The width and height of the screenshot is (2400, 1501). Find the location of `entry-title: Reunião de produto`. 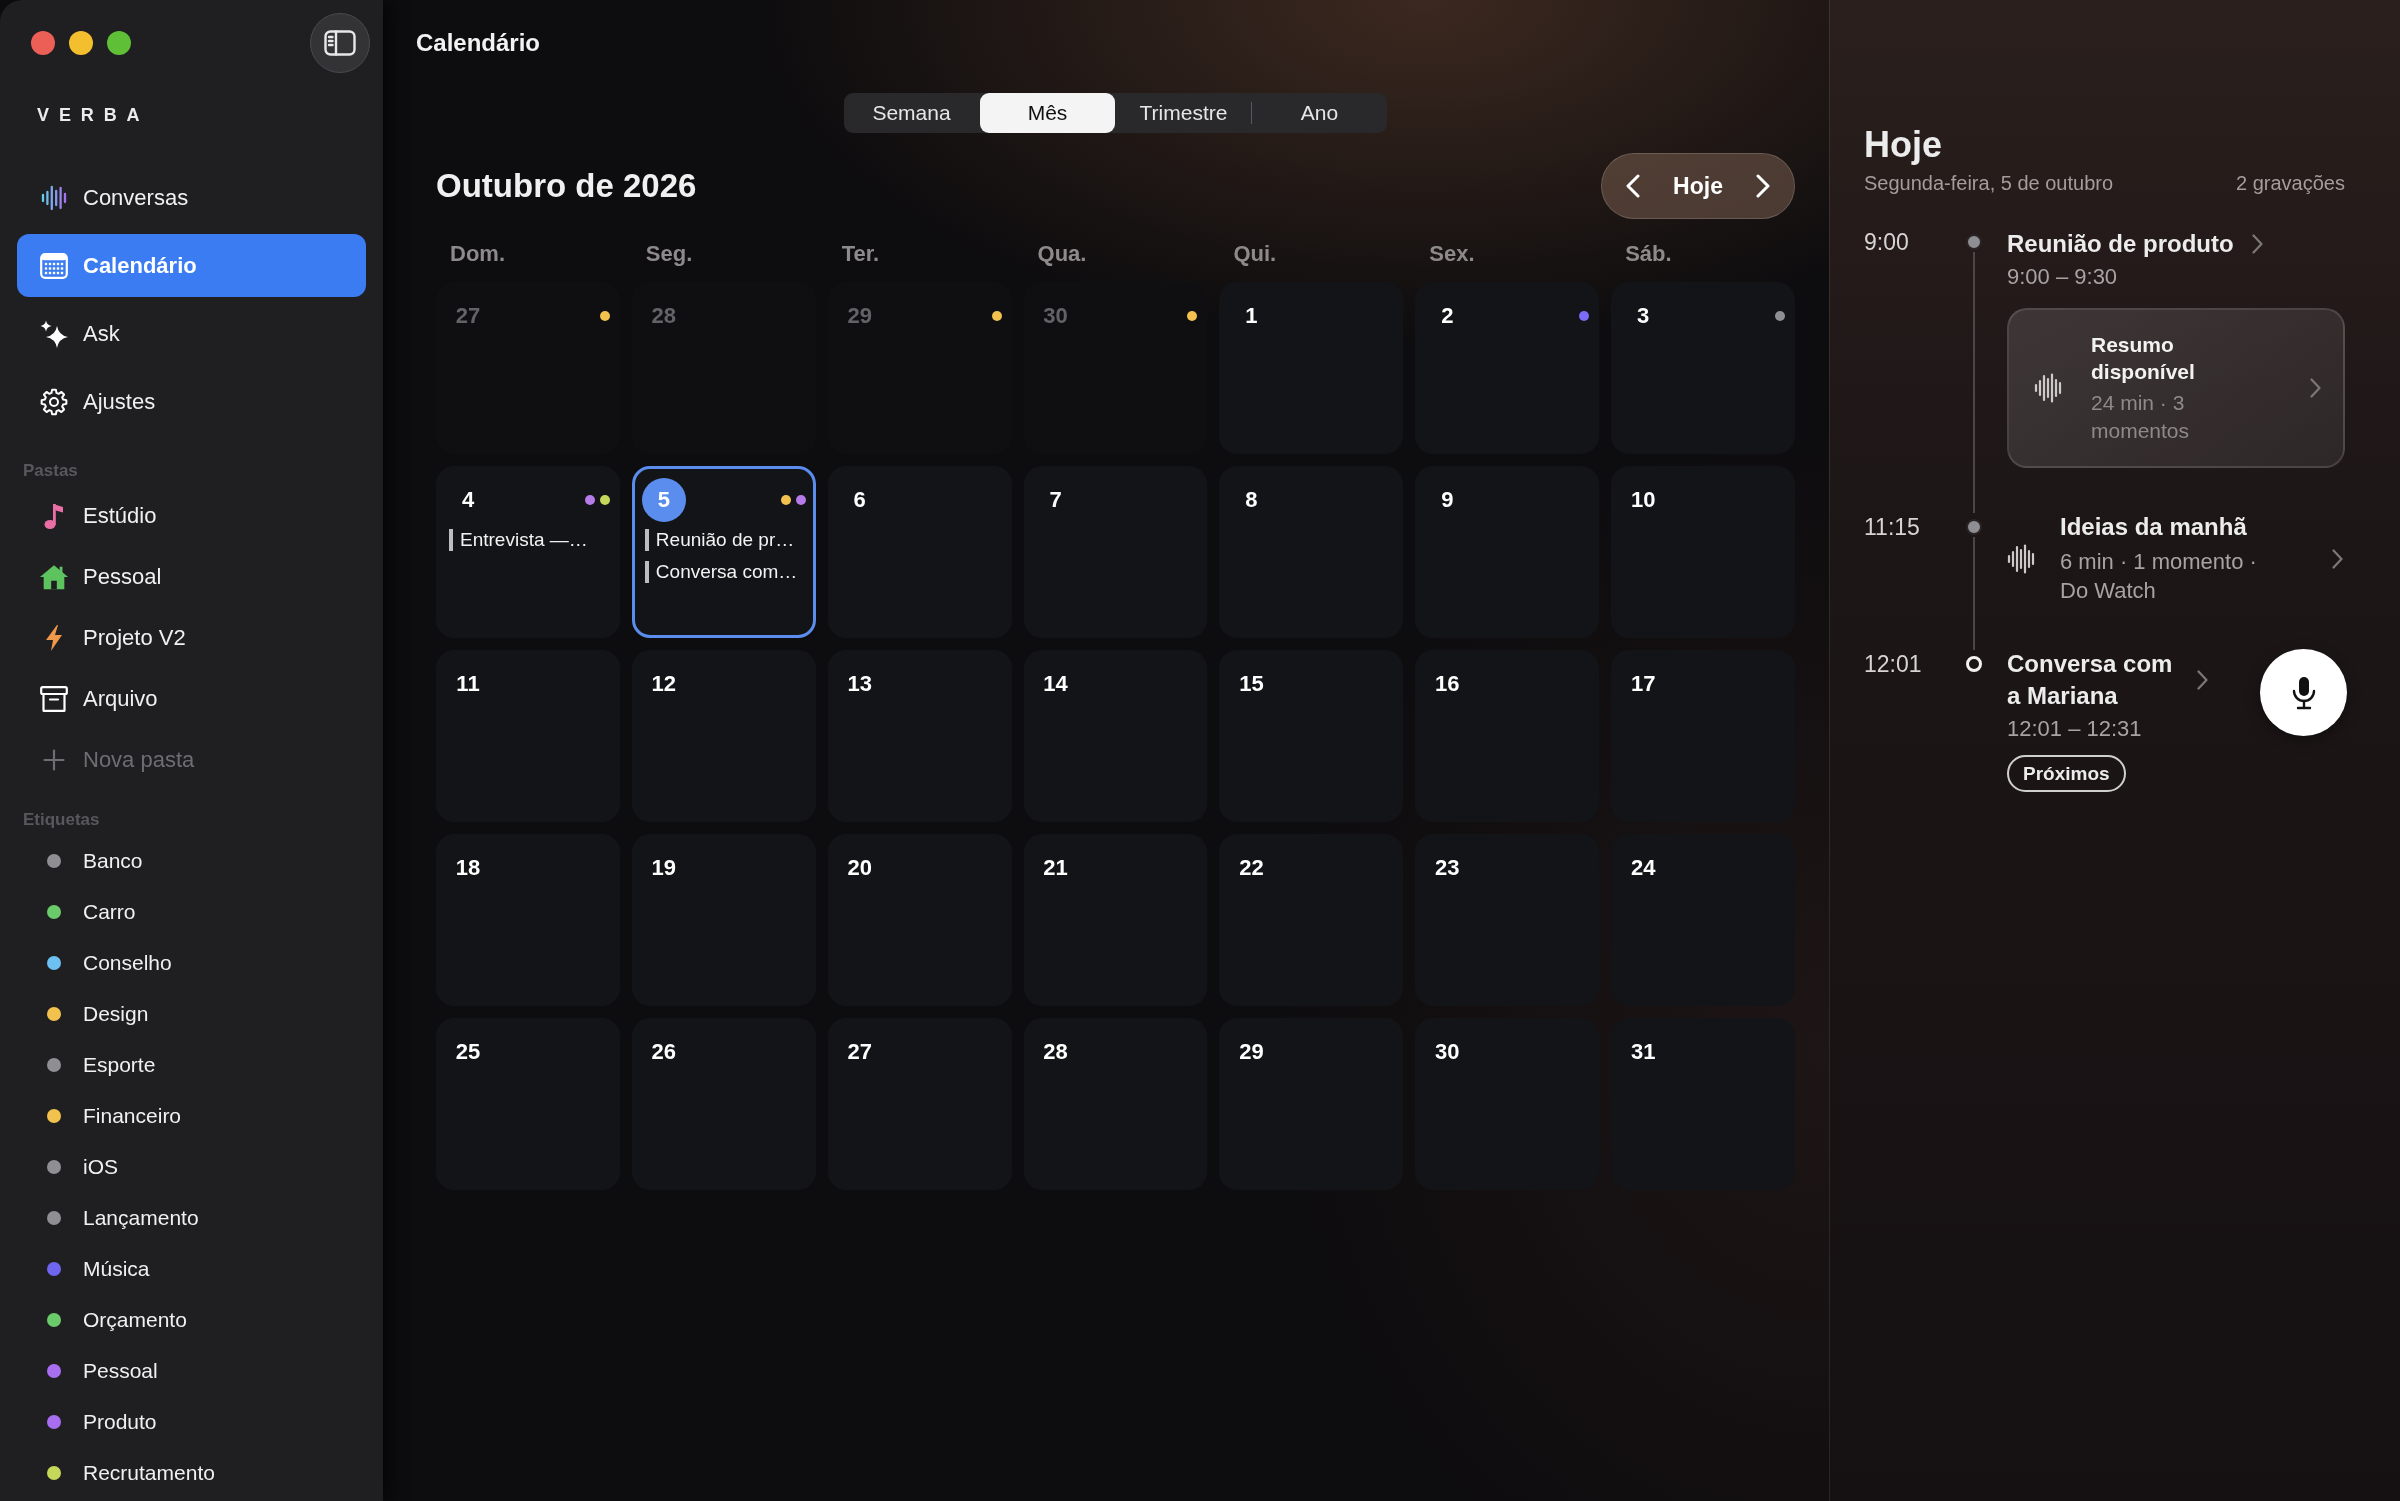

entry-title: Reunião de produto is located at coordinates (2120, 244).